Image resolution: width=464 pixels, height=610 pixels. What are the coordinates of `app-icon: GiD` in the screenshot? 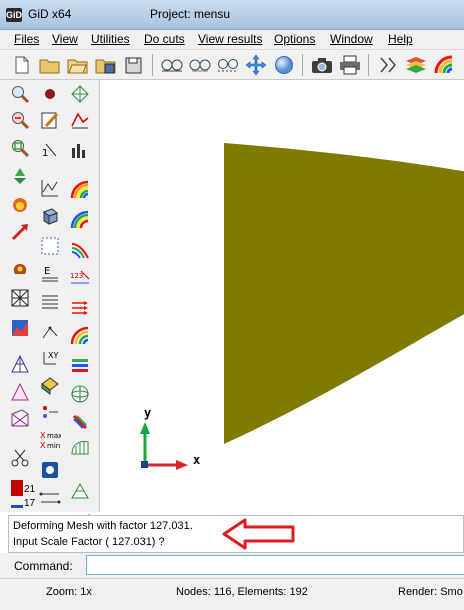 It's located at (14, 15).